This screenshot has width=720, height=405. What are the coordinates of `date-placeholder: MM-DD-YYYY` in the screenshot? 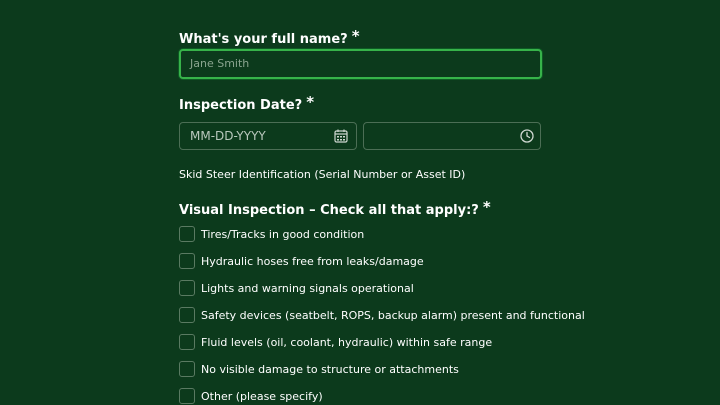 It's located at (228, 136).